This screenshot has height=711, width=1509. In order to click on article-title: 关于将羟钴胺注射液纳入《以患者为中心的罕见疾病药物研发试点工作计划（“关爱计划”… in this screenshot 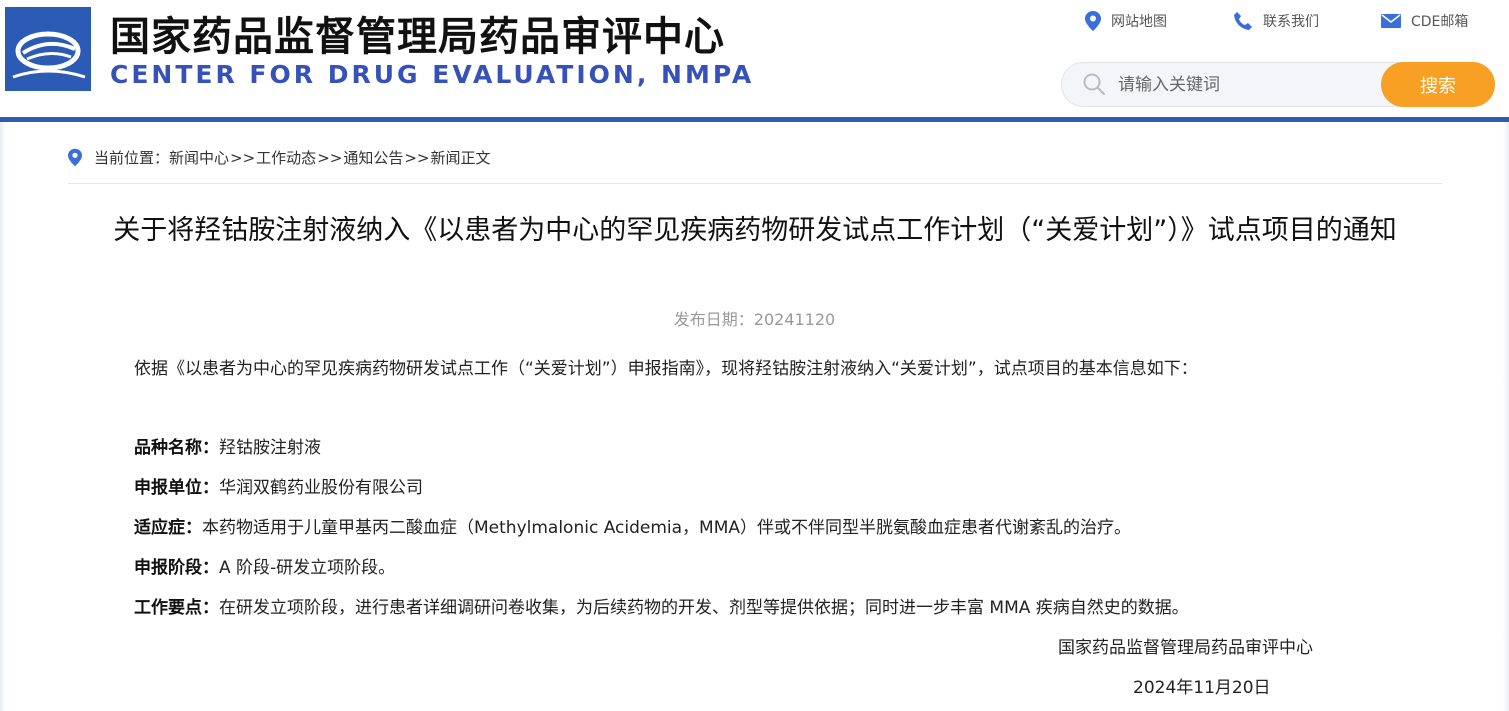, I will do `click(755, 230)`.